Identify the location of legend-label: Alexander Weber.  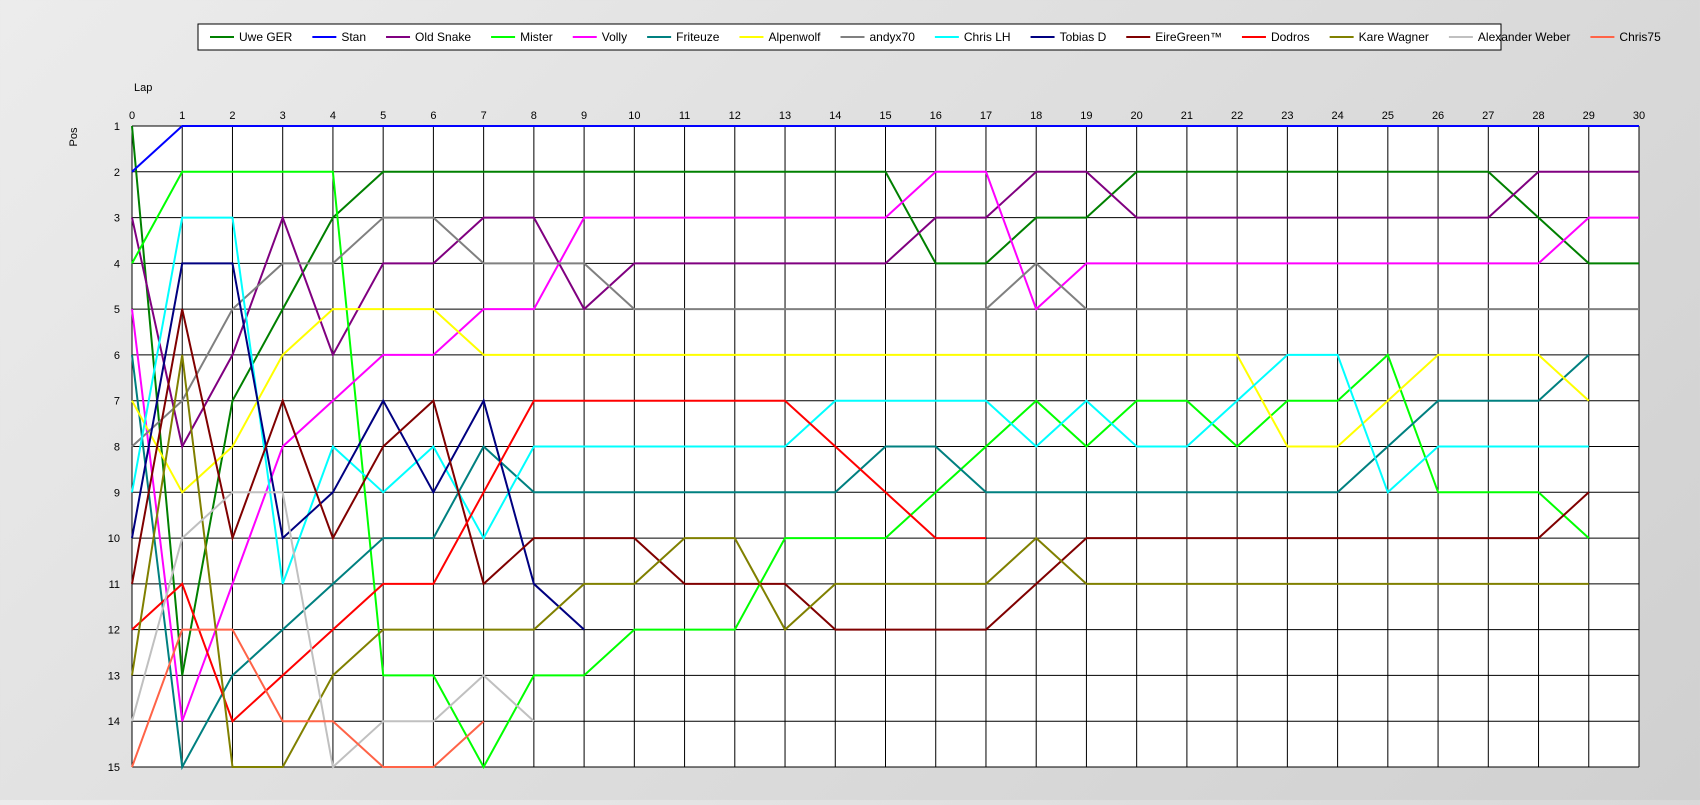
(1524, 37).